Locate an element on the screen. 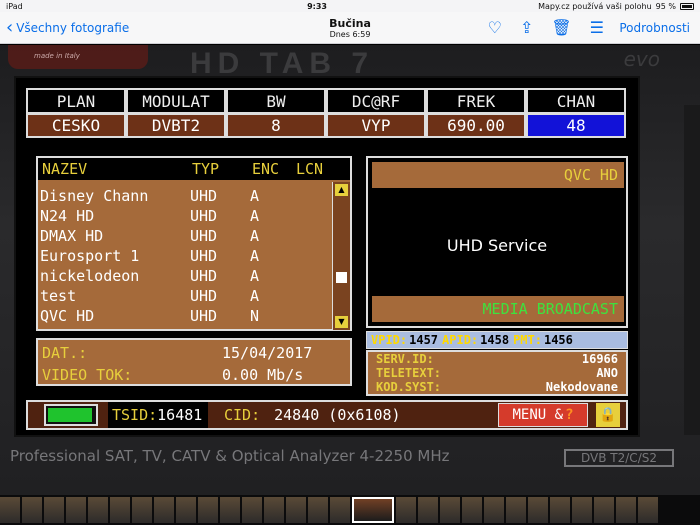  cas-row: KOD.SYST: Nekodovane is located at coordinates (497, 387).